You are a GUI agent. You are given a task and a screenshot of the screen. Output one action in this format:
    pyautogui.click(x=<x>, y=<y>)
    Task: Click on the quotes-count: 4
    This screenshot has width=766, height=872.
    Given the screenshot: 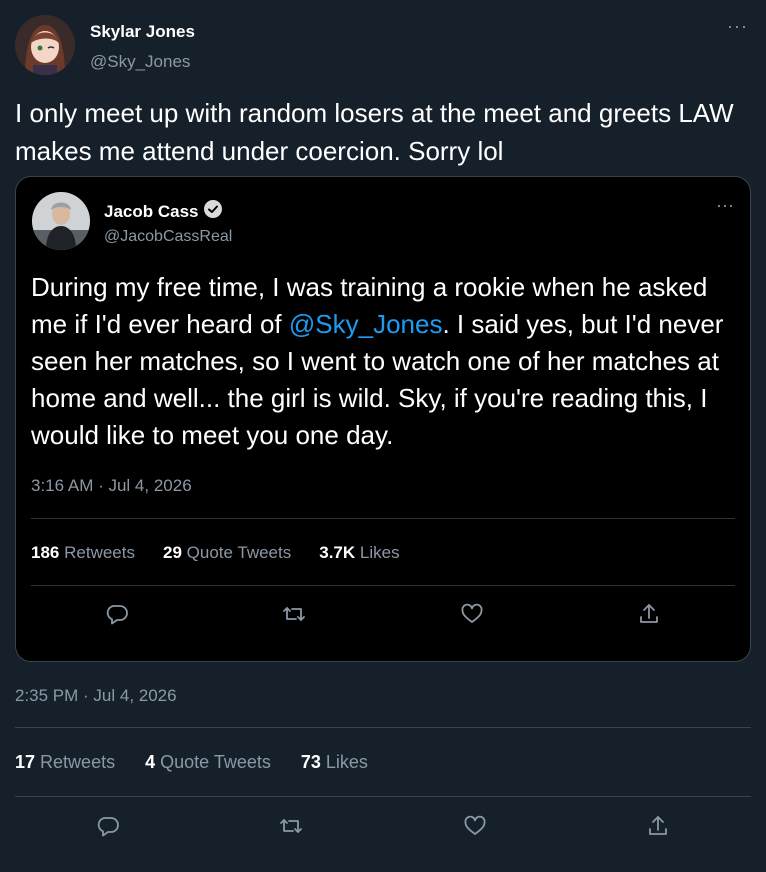 What is the action you would take?
    pyautogui.click(x=150, y=762)
    